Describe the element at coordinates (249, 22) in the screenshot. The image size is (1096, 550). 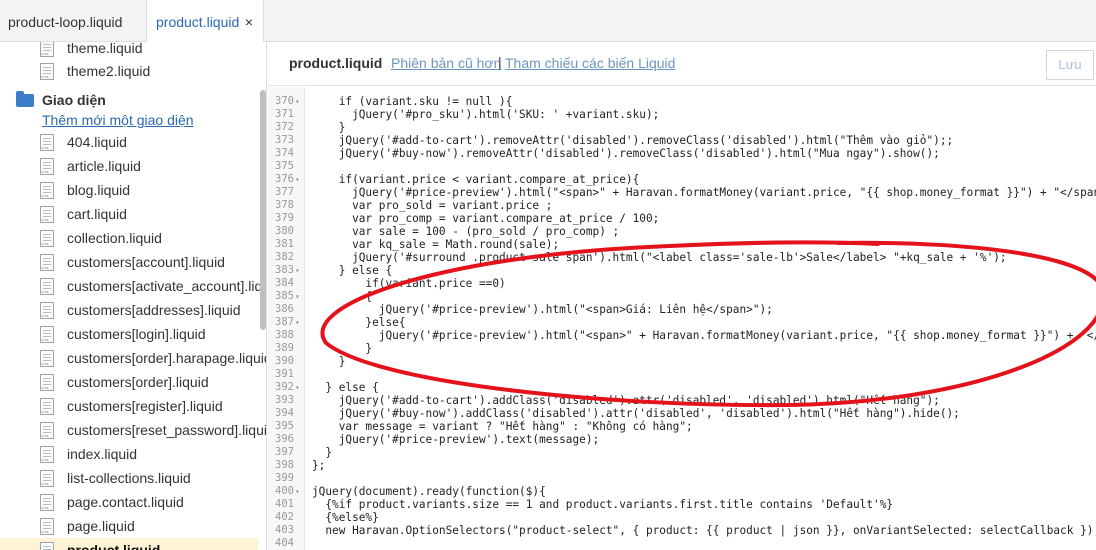
I see `close-icon: ×` at that location.